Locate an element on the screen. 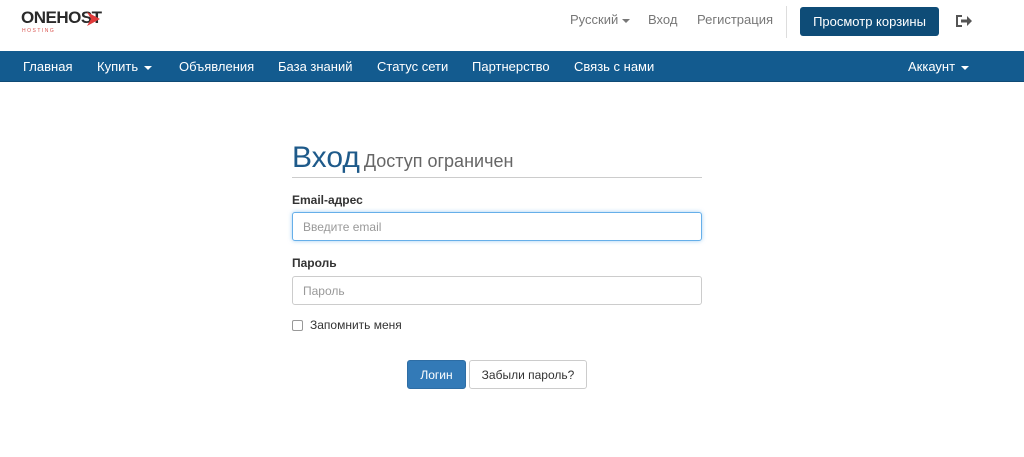 The width and height of the screenshot is (1024, 457). register-link: Регистрация is located at coordinates (735, 20).